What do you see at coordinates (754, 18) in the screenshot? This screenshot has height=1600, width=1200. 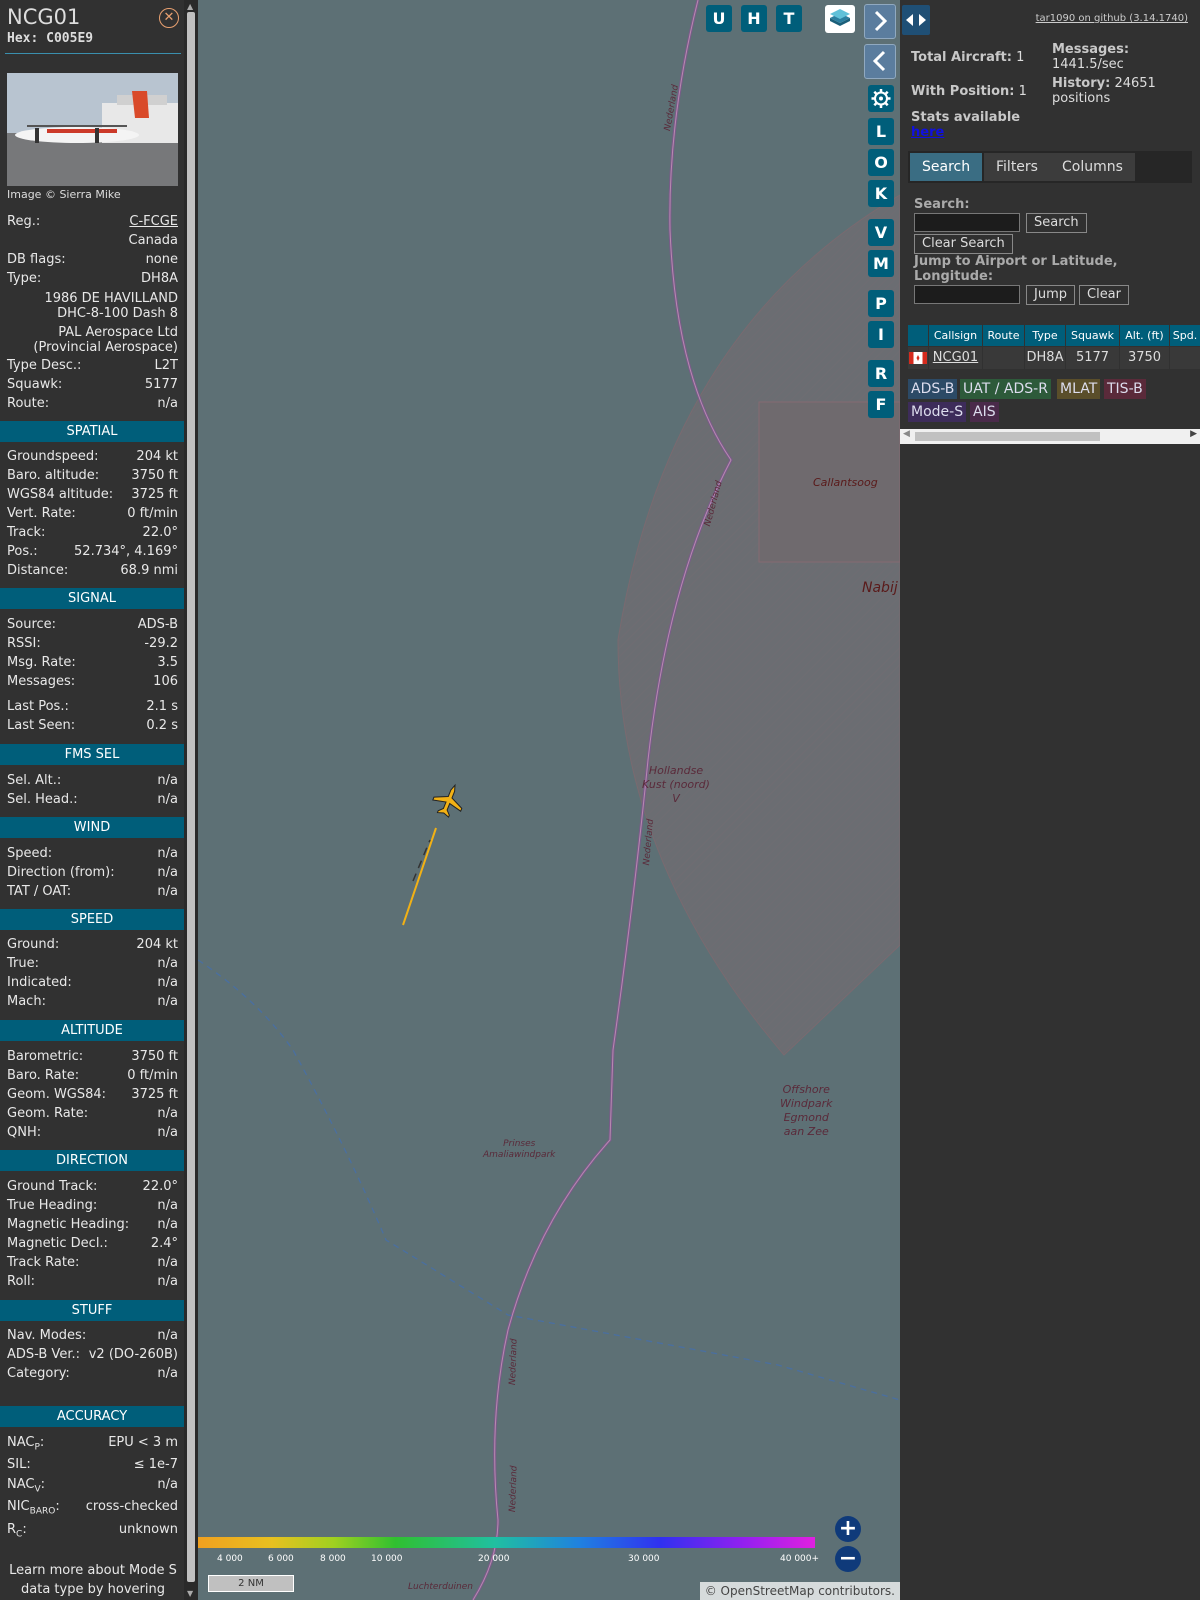 I see `map-button-h: H` at bounding box center [754, 18].